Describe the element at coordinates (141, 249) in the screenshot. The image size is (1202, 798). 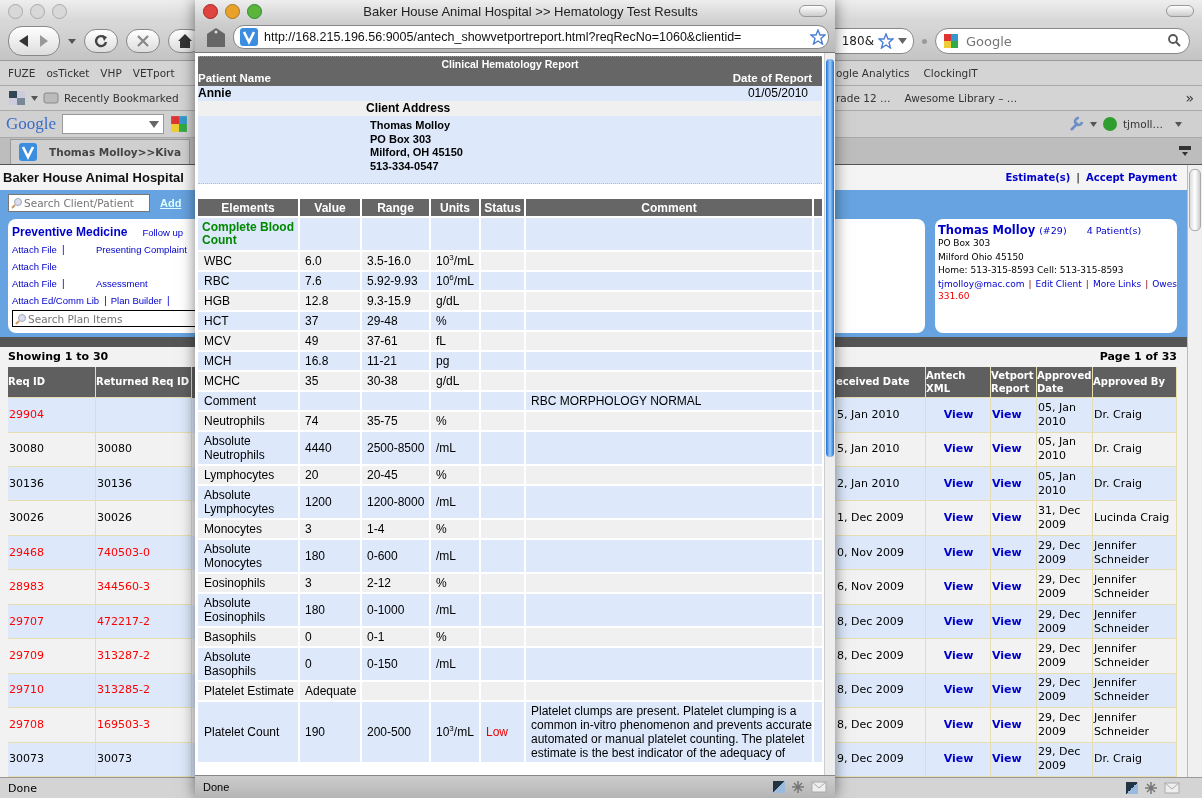
I see `plan-link: Presenting Complaint` at that location.